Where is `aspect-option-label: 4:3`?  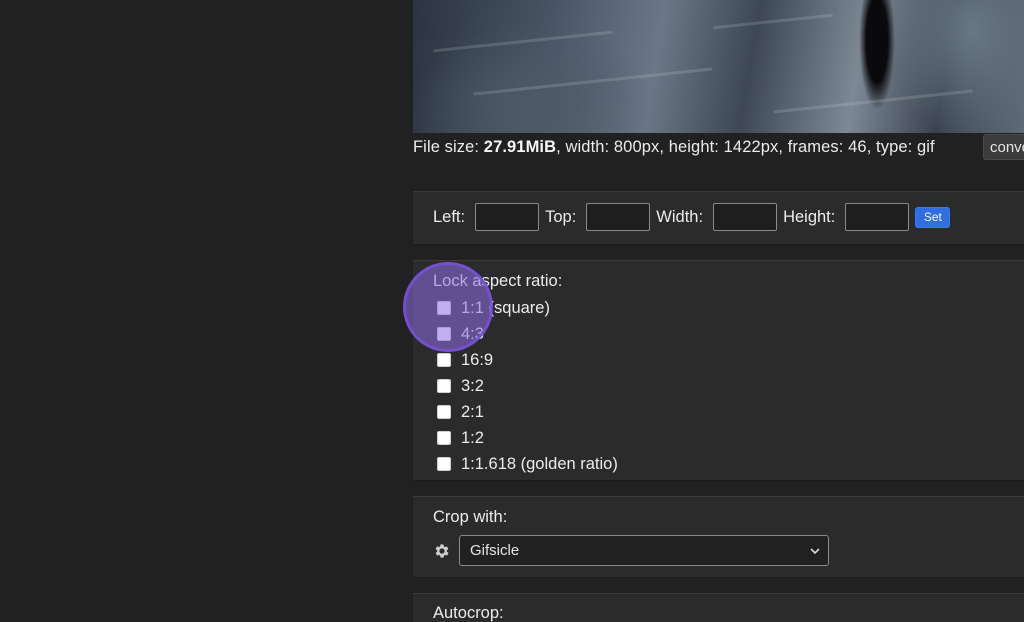
aspect-option-label: 4:3 is located at coordinates (472, 333).